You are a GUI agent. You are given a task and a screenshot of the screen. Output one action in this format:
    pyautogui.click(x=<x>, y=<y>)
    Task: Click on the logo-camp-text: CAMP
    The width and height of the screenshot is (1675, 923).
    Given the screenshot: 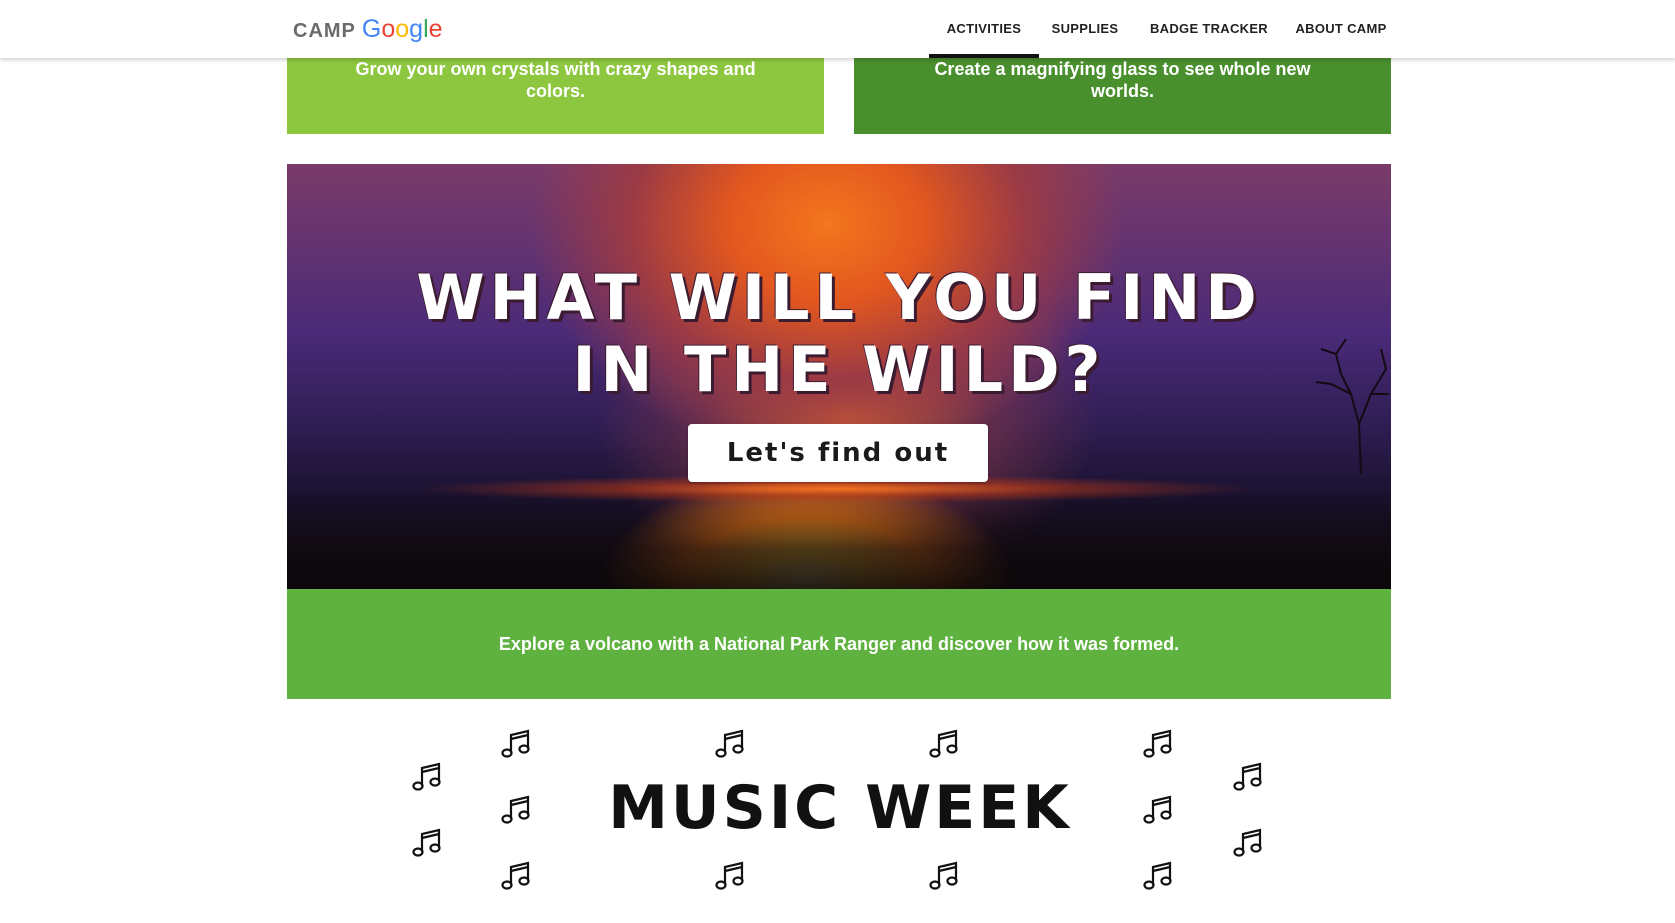 What is the action you would take?
    pyautogui.click(x=324, y=31)
    